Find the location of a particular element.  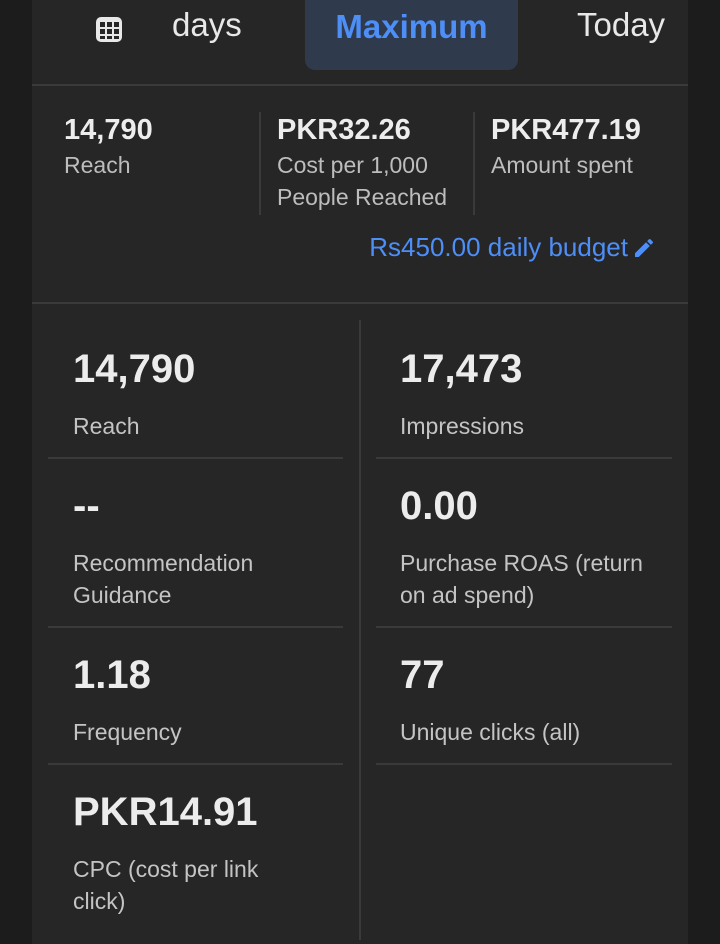

calendar-grid-icon is located at coordinates (109, 29).